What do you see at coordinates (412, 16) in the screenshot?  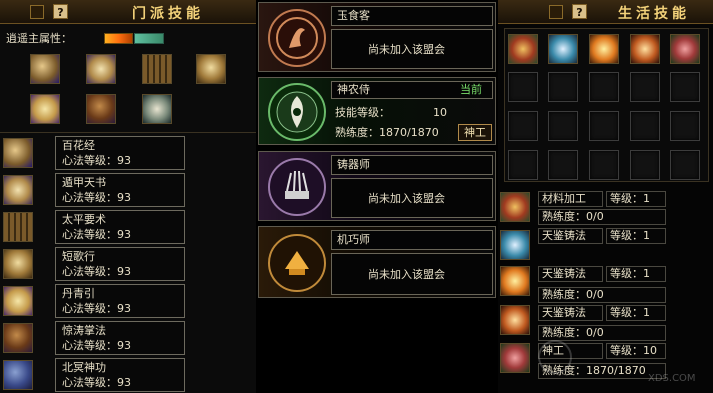 I see `guild-name-box: 玉食客` at bounding box center [412, 16].